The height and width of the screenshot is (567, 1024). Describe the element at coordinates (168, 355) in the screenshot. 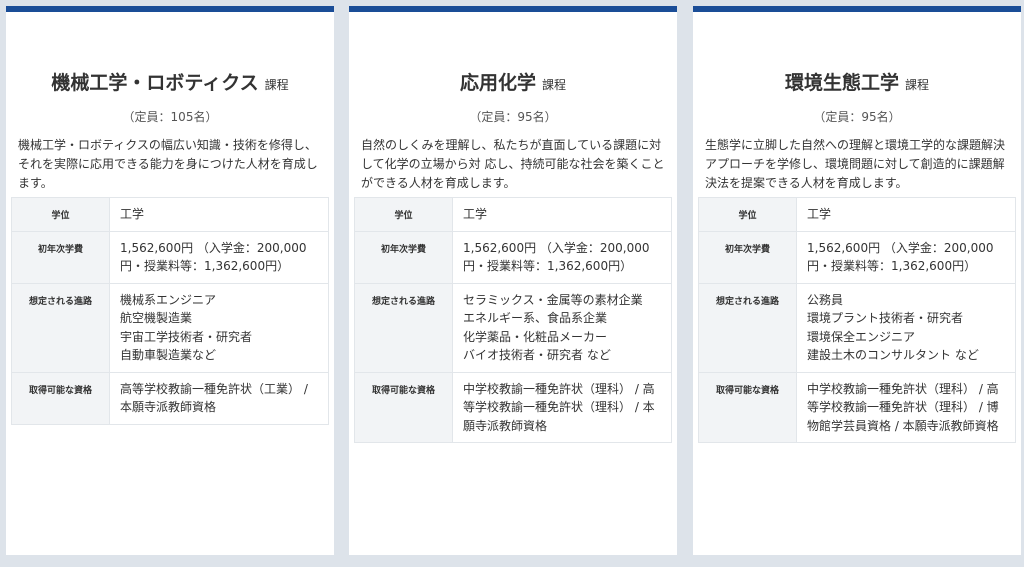

I see `career-item: 自動車製造業など` at that location.